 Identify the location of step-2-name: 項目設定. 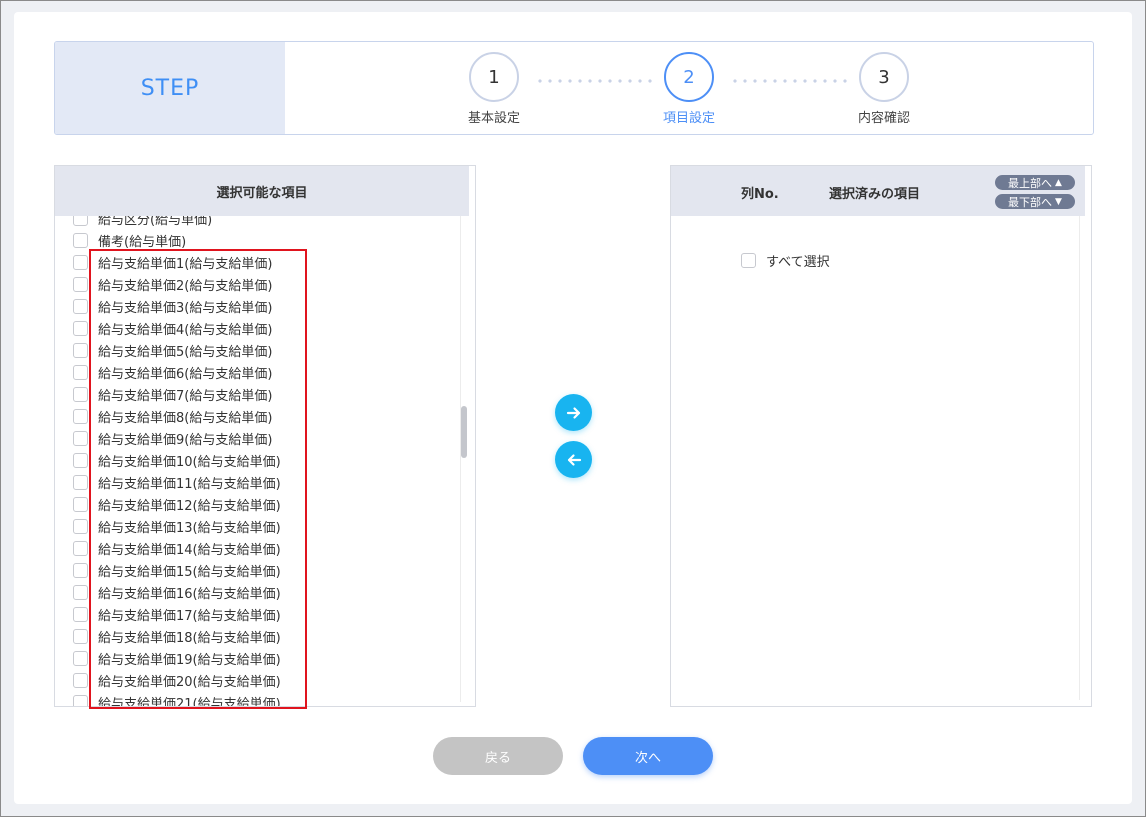
(688, 118).